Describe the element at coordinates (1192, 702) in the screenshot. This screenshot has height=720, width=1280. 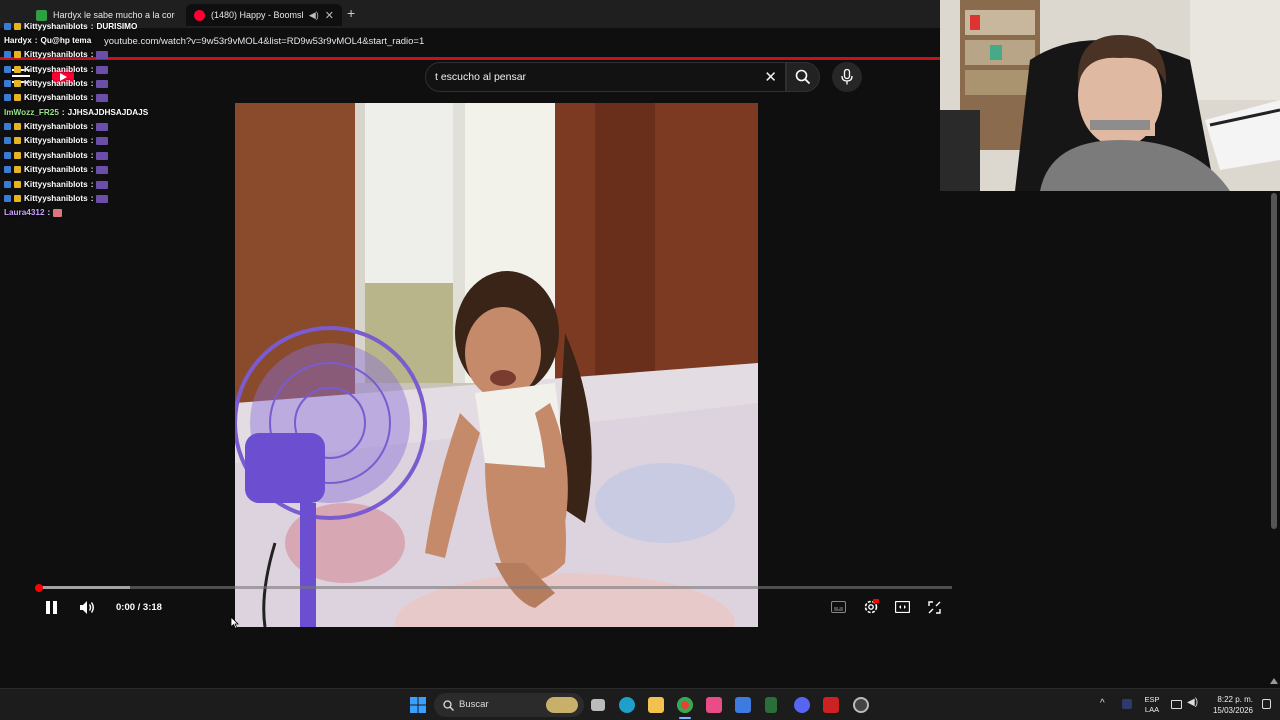
I see `volume-tray-icon: ◀)` at that location.